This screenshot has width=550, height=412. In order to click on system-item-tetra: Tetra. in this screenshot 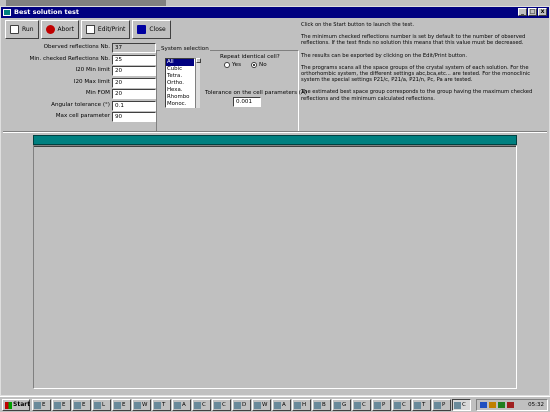, I will do `click(180, 76)`.